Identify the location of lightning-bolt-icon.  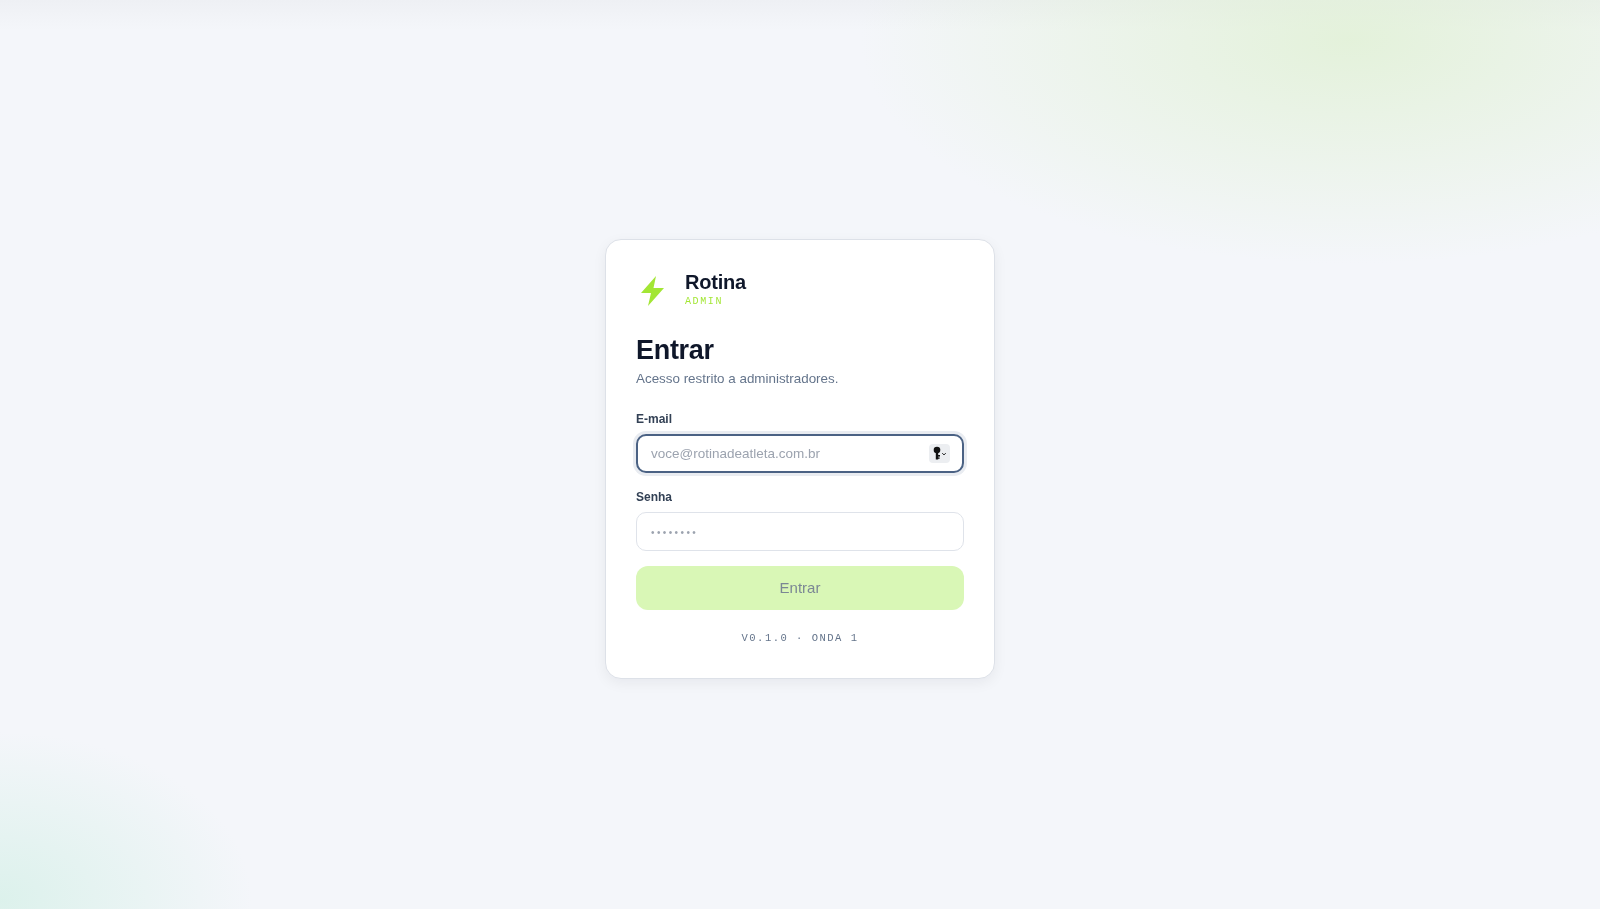
(652, 291).